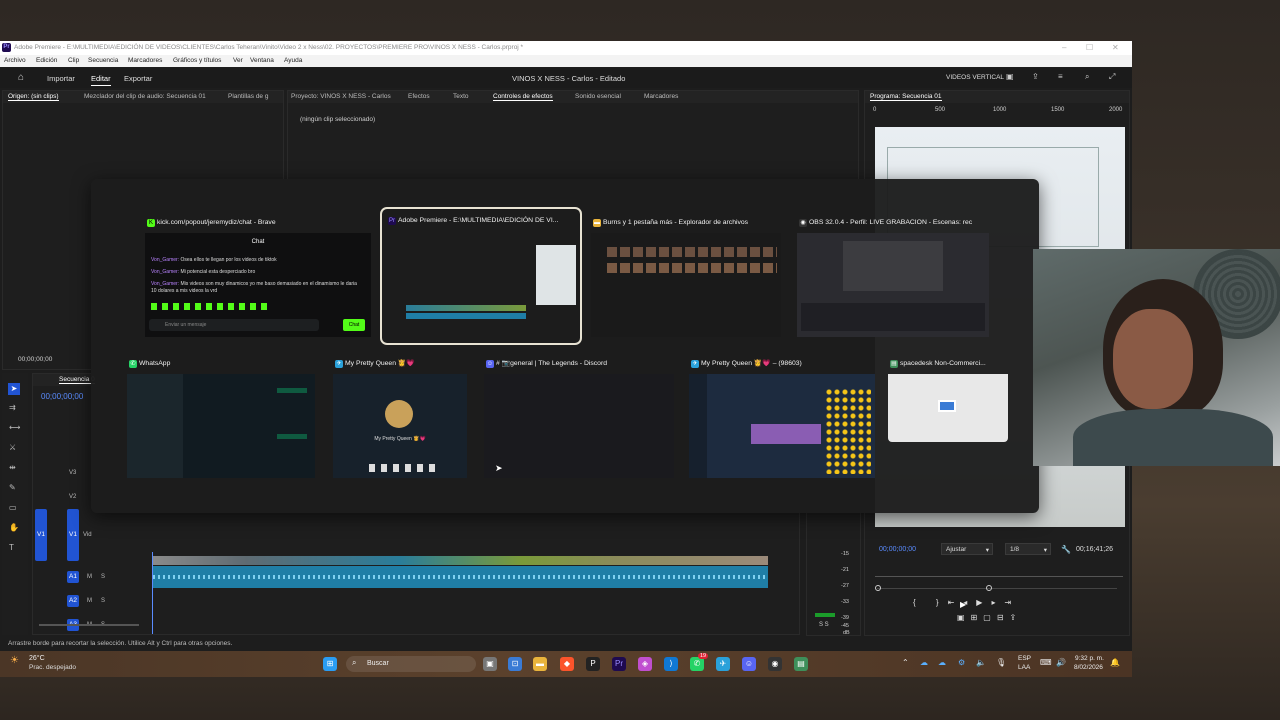  What do you see at coordinates (878, 588) in the screenshot?
I see `zoom-handle-left` at bounding box center [878, 588].